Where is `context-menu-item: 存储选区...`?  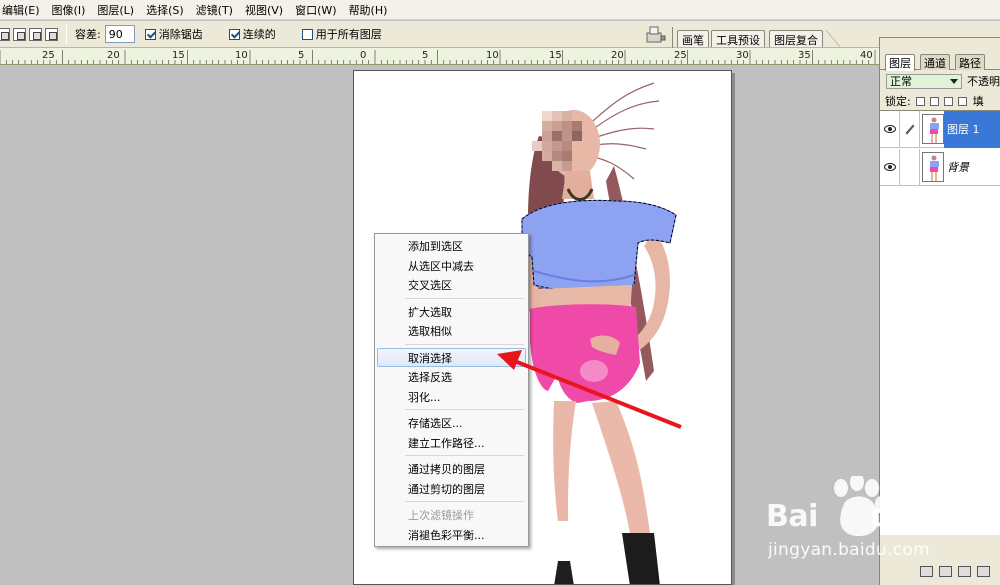 context-menu-item: 存储选区... is located at coordinates (451, 423).